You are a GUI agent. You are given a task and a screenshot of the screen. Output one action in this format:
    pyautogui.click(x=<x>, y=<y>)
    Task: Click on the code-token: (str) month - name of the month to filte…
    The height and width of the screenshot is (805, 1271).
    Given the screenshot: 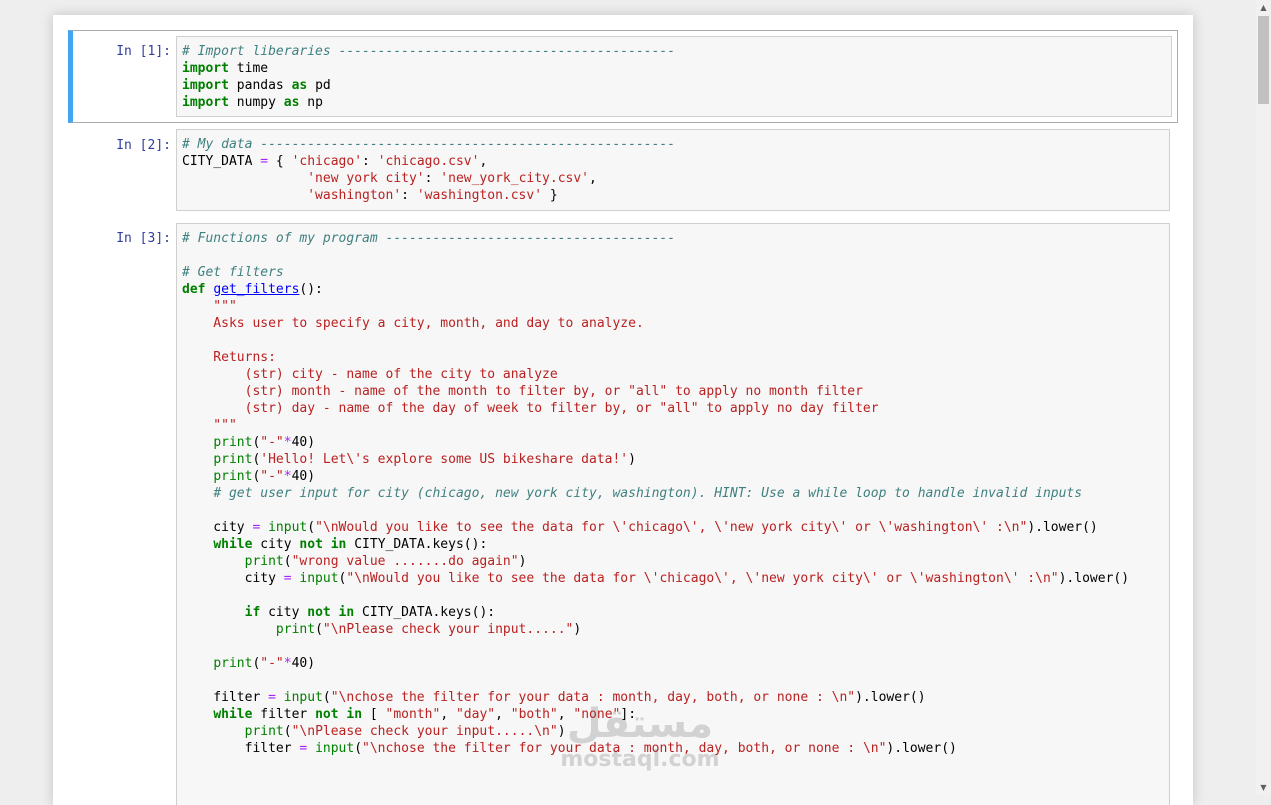 What is the action you would take?
    pyautogui.click(x=522, y=391)
    